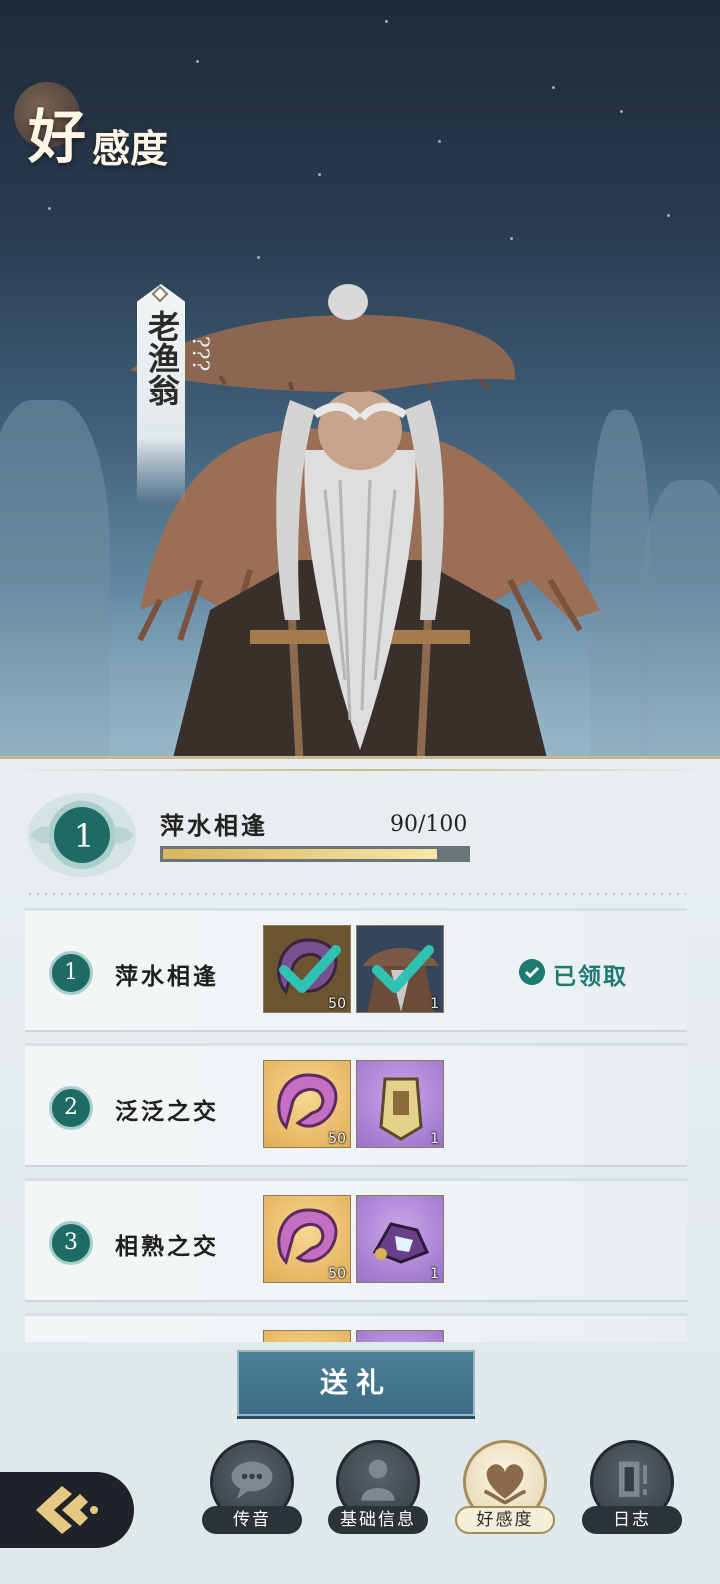 This screenshot has height=1584, width=720. Describe the element at coordinates (167, 1246) in the screenshot. I see `reward-title: 相熟之交` at that location.